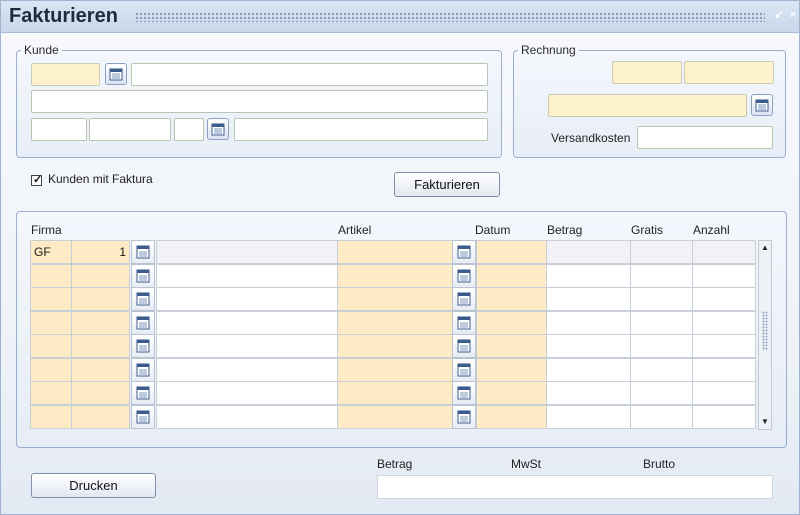 This screenshot has width=800, height=515. I want to click on versandkosten-field, so click(705, 137).